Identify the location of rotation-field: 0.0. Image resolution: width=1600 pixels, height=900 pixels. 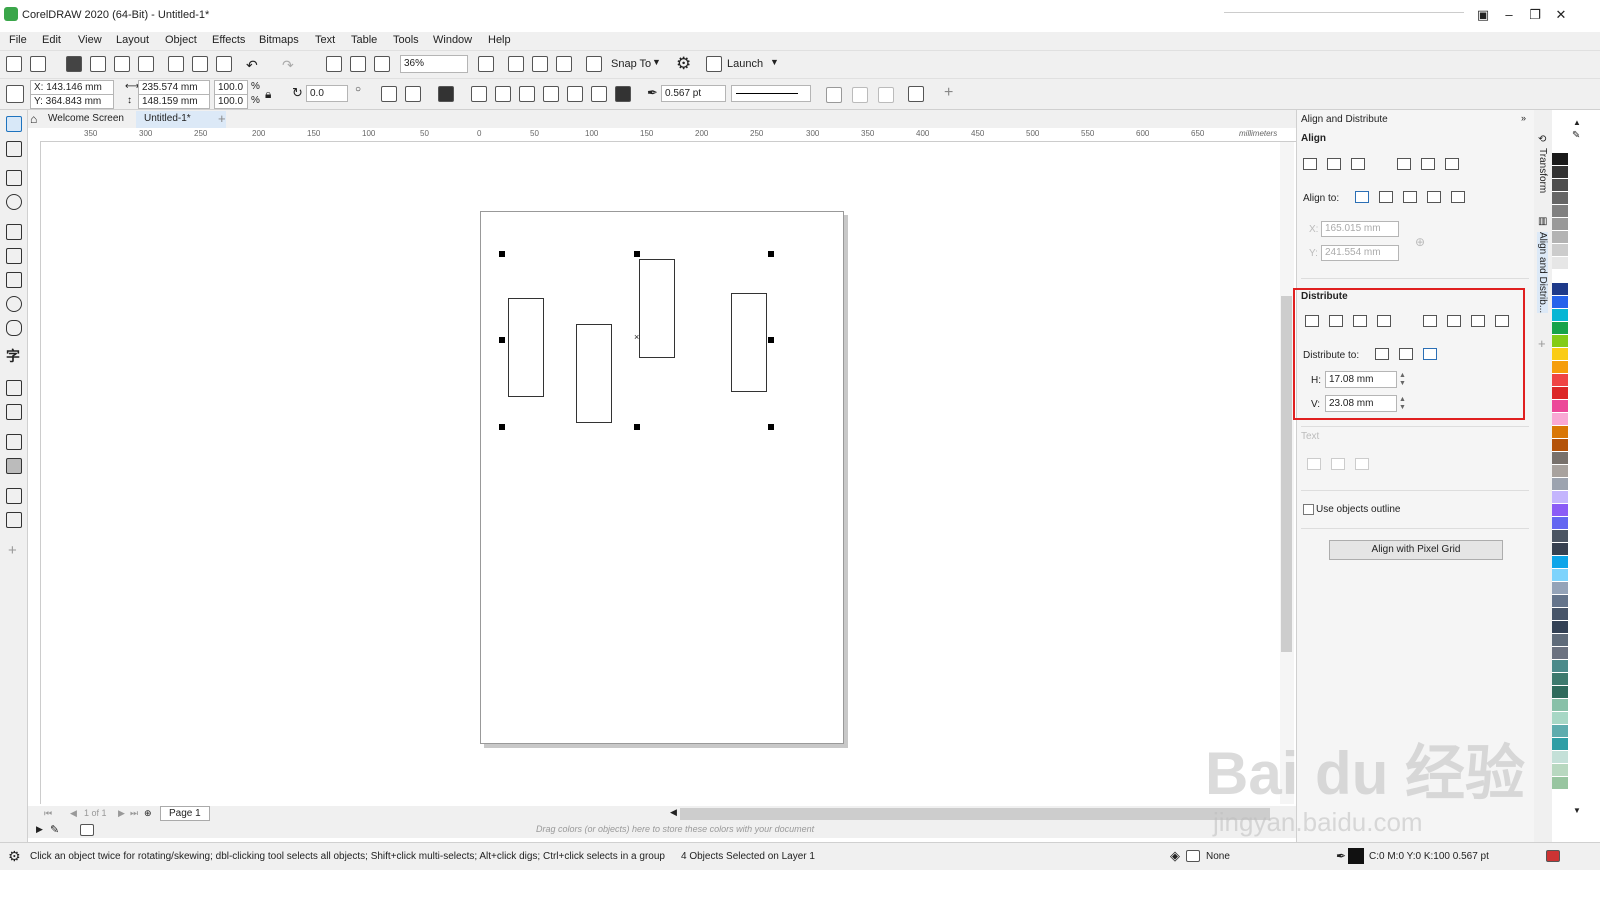
(327, 93).